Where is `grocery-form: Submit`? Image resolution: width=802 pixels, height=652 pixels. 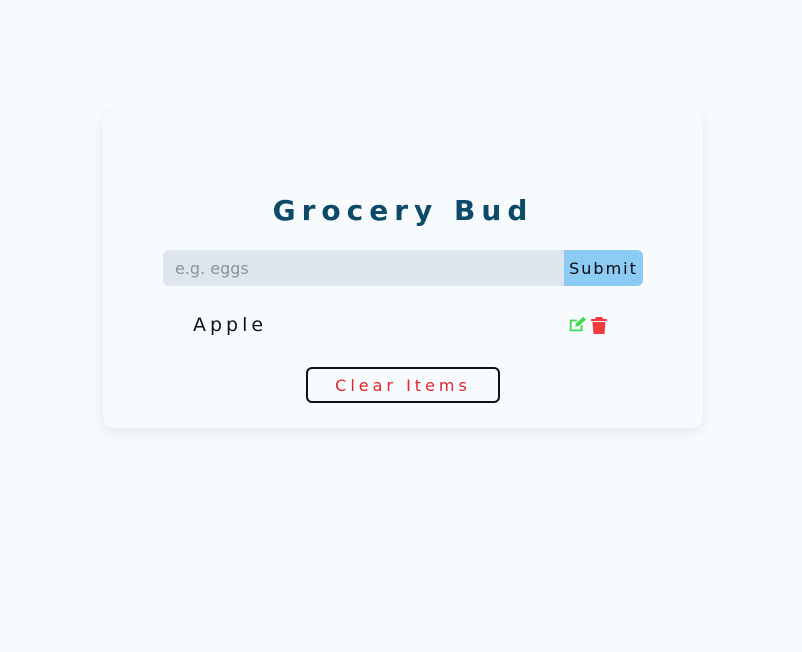 grocery-form: Submit is located at coordinates (403, 268).